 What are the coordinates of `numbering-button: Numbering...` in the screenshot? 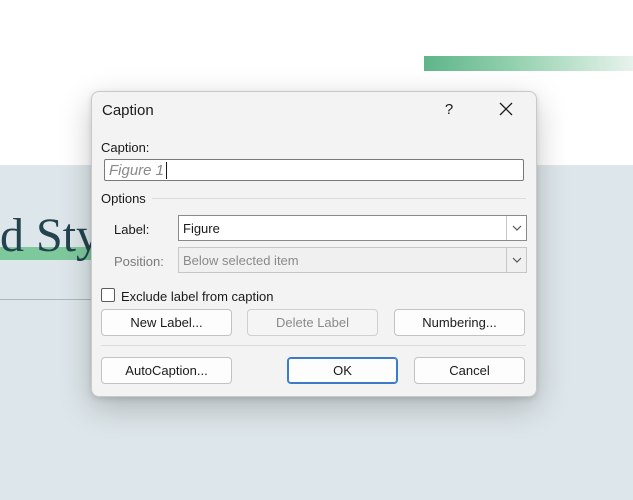 It's located at (459, 322).